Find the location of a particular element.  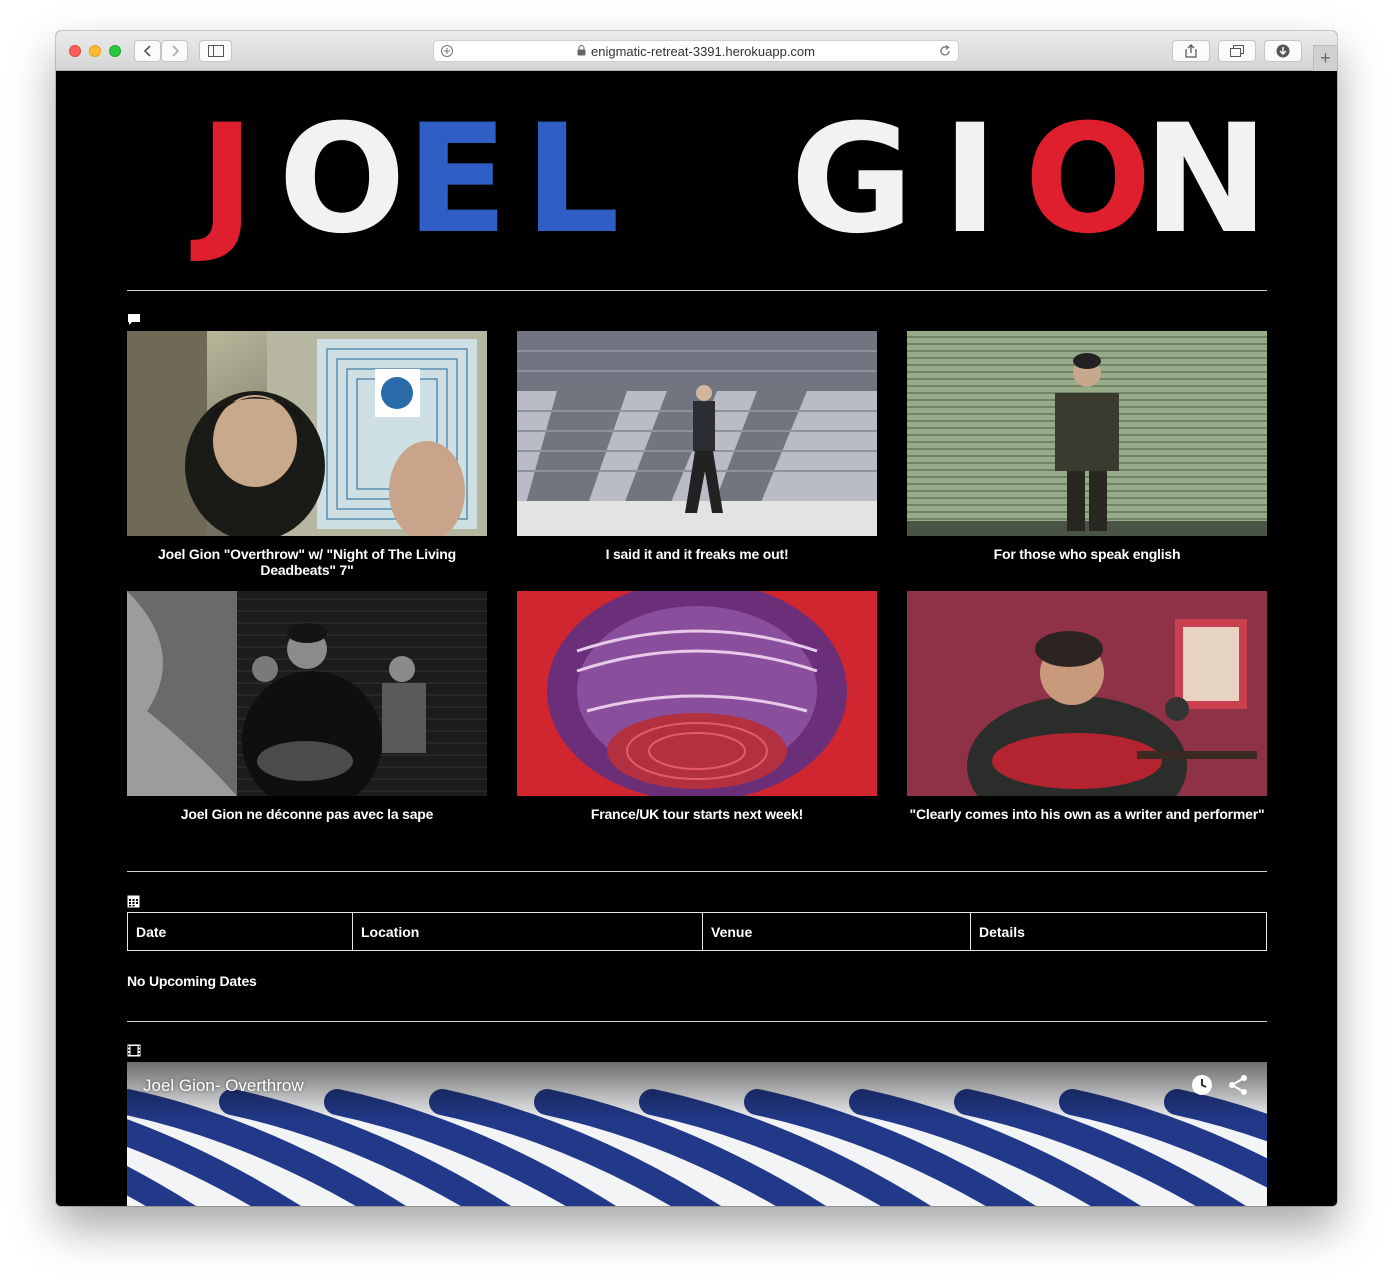

download-icon is located at coordinates (1283, 51).